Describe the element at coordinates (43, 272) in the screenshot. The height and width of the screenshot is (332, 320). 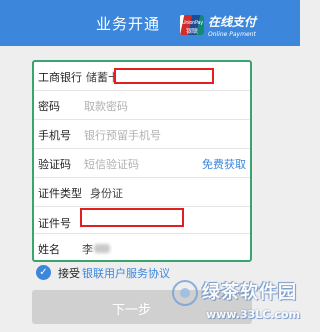
I see `check-icon: ✓` at that location.